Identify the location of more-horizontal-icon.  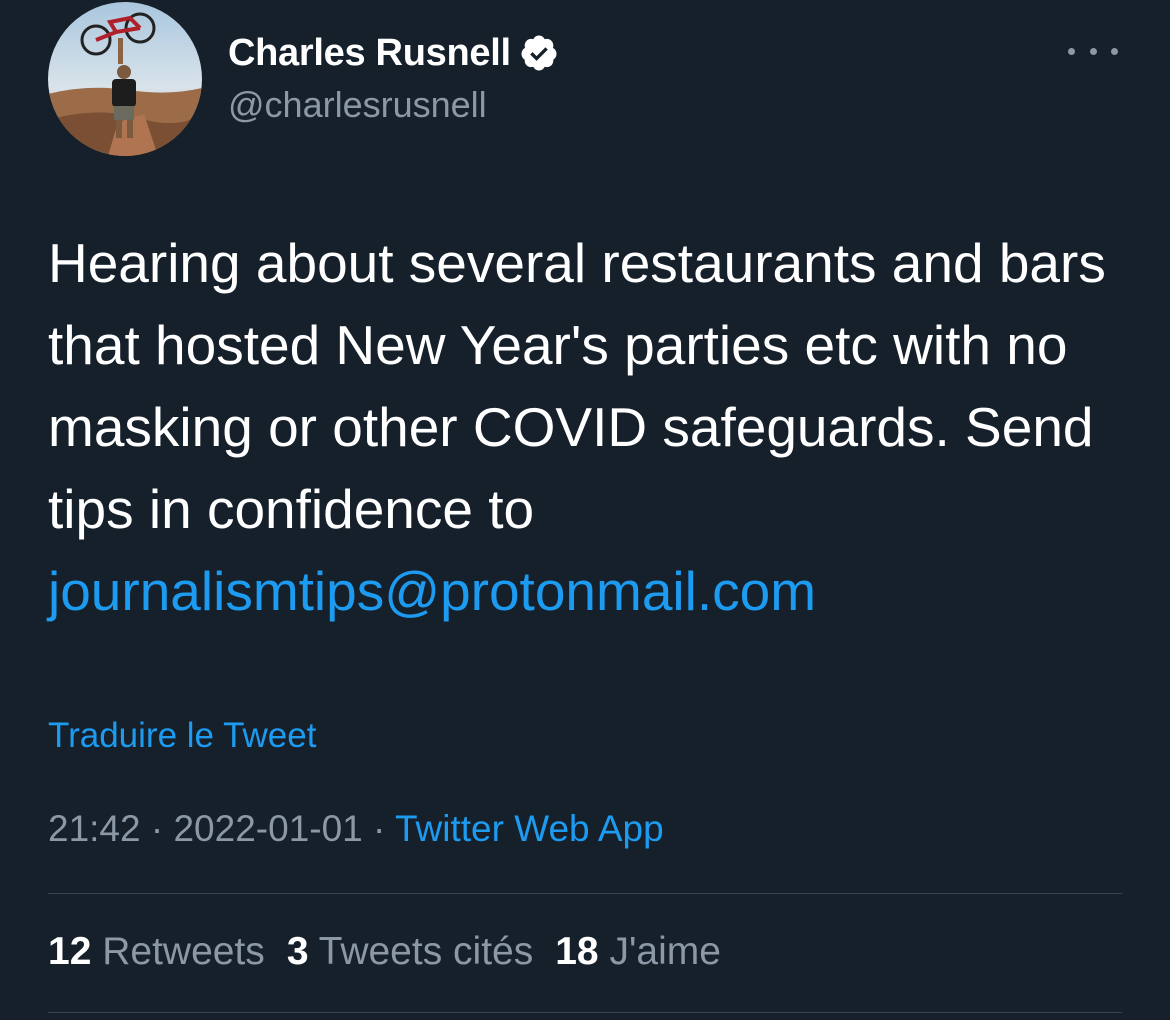
(1093, 51).